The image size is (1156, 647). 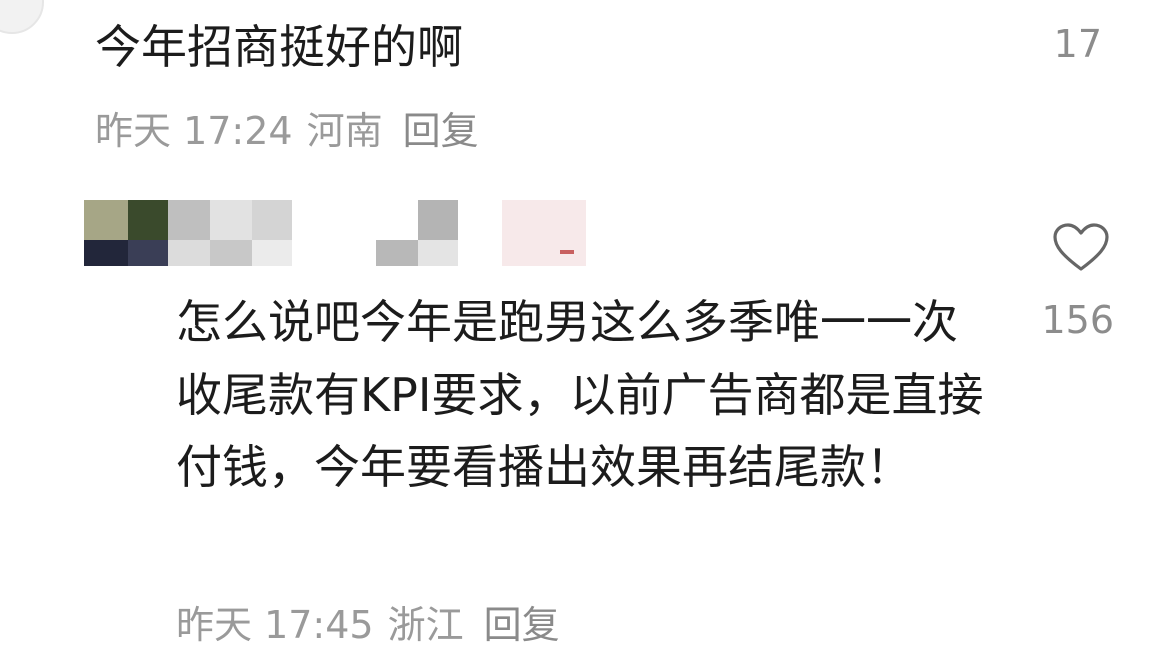 I want to click on like-button, so click(x=1082, y=250).